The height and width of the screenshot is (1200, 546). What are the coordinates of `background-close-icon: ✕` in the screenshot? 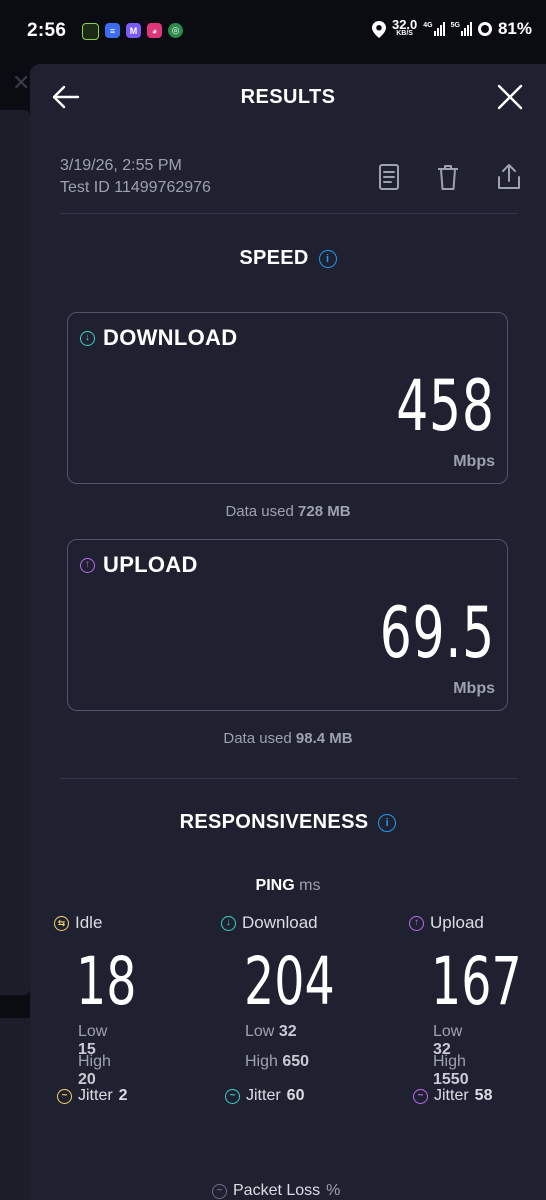 It's located at (21, 82).